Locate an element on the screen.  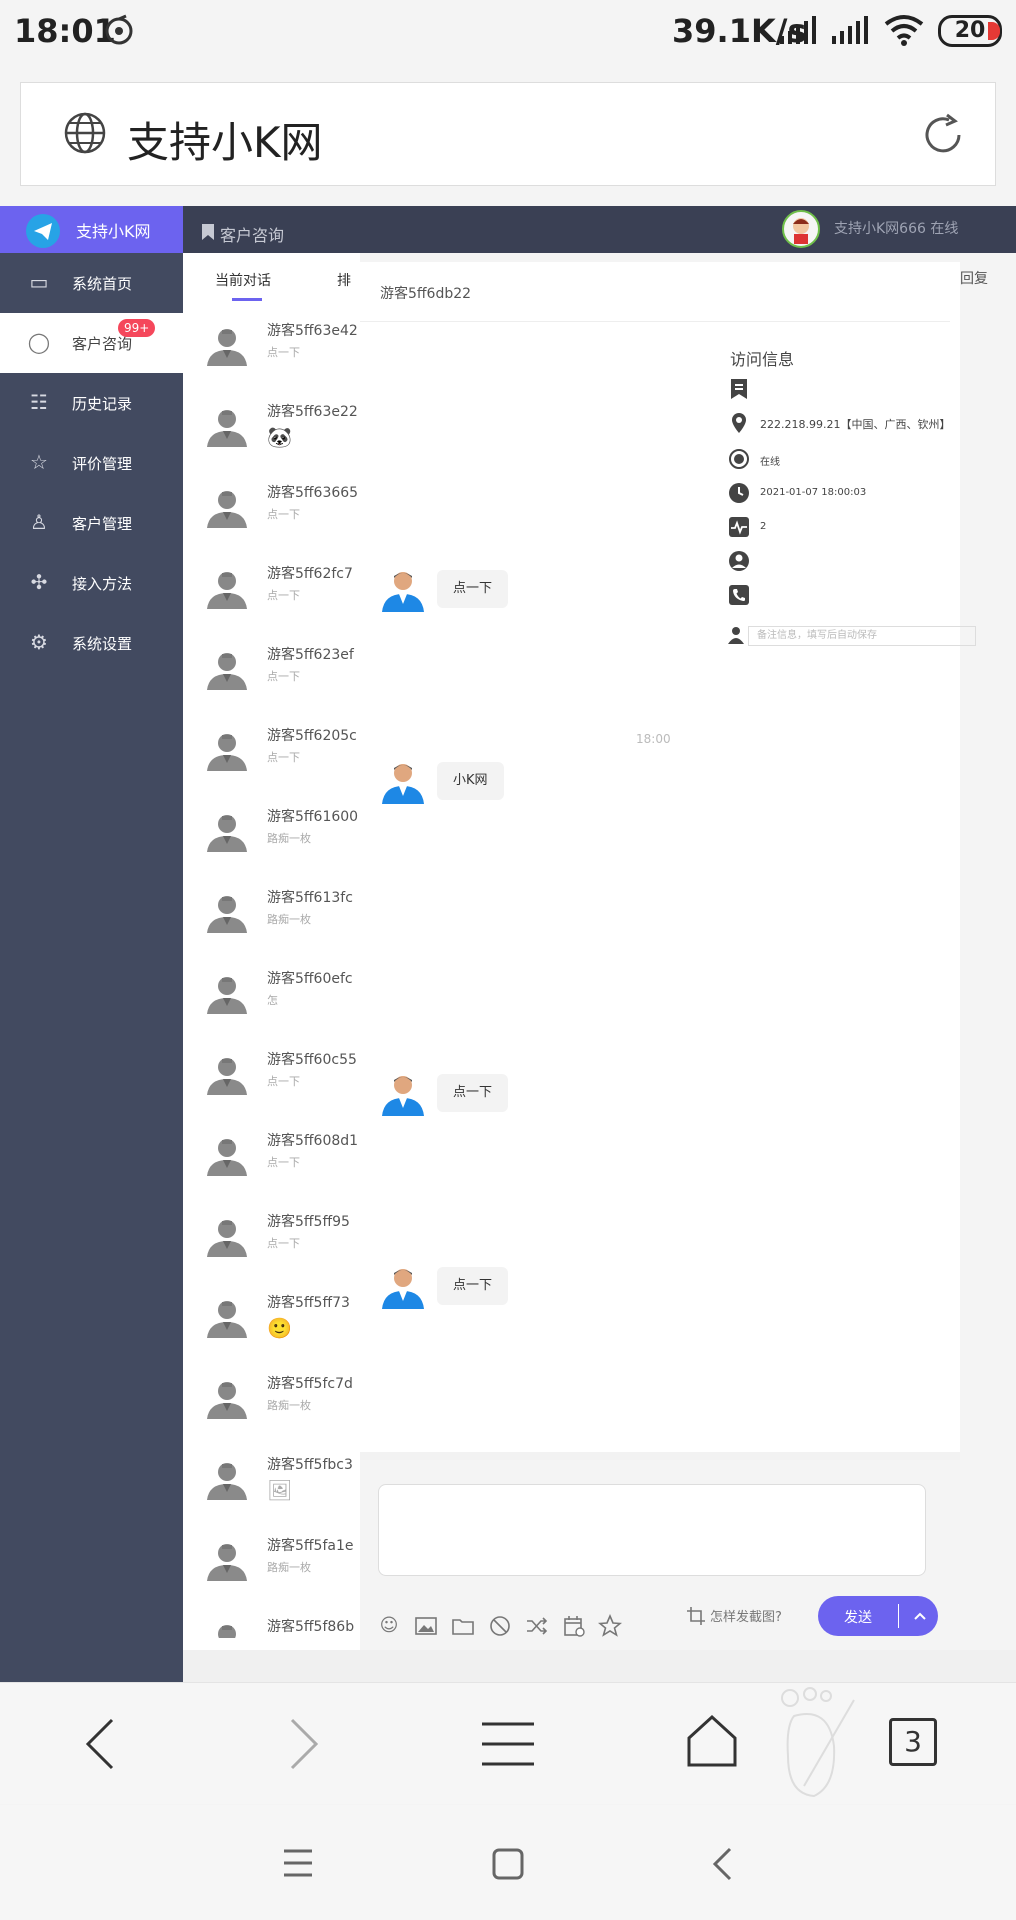
tab-count: 3 is located at coordinates (913, 1741).